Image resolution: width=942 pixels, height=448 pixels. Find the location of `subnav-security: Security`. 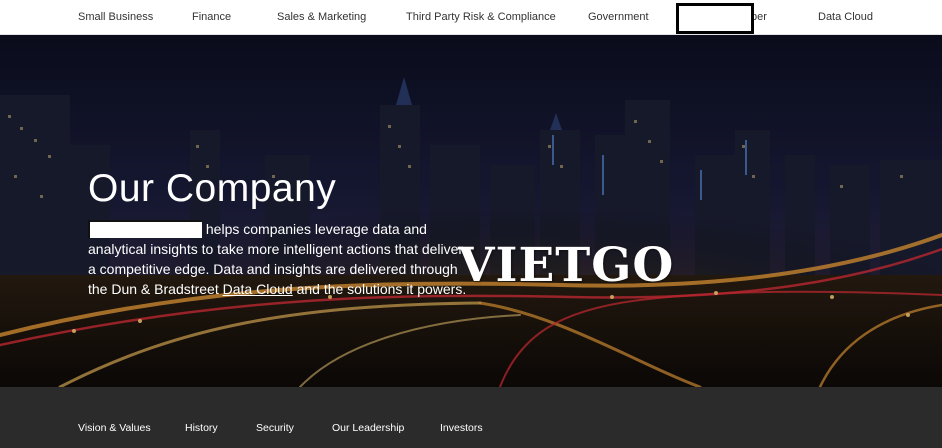

subnav-security: Security is located at coordinates (275, 428).